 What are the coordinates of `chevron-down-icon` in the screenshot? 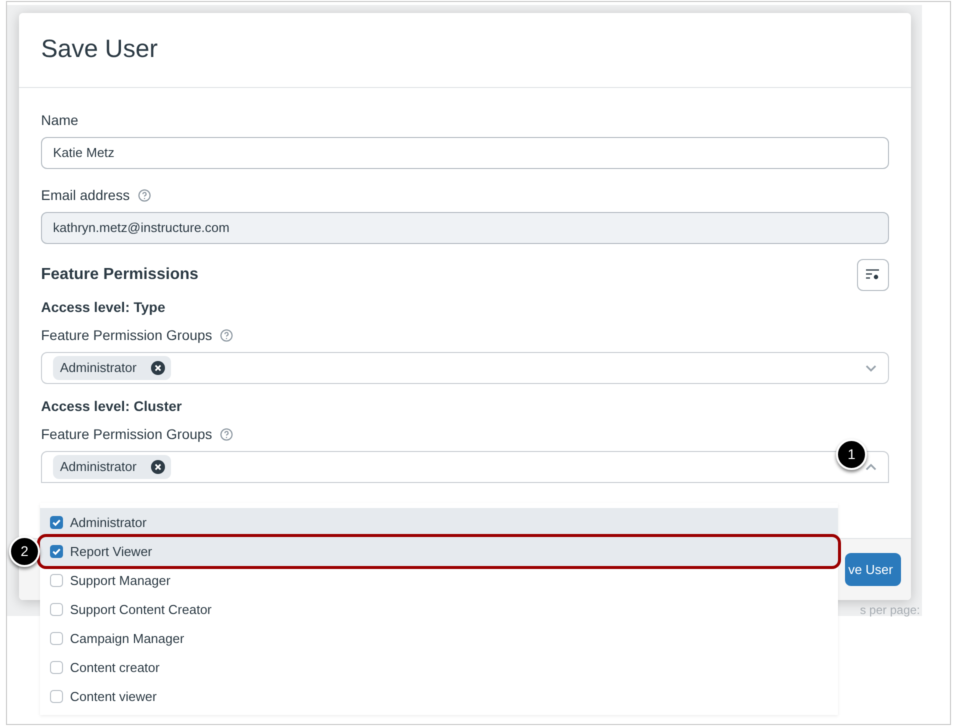 It's located at (871, 368).